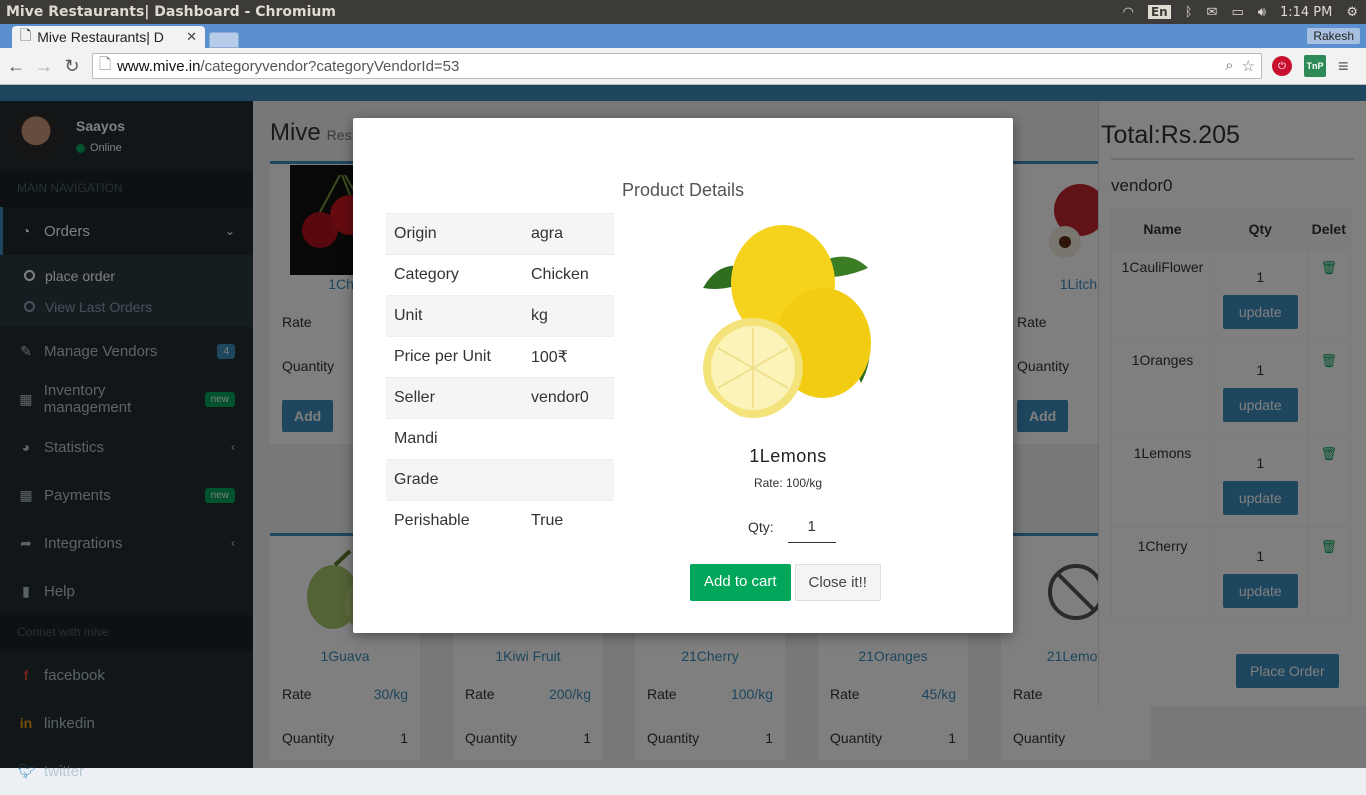 The image size is (1366, 795). What do you see at coordinates (44, 66) in the screenshot?
I see `forward-arrow-icon: →` at bounding box center [44, 66].